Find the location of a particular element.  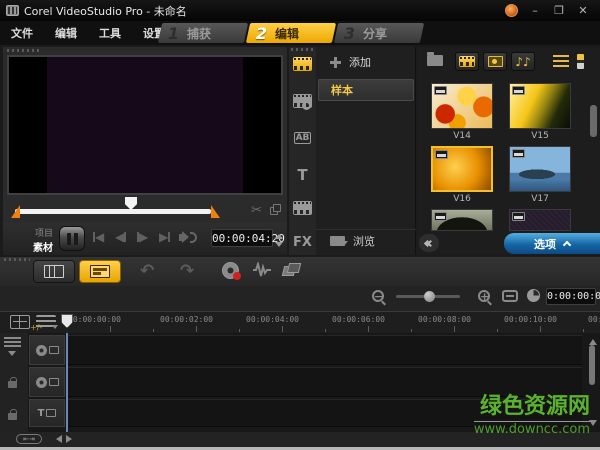

add-folder-button: 添加 is located at coordinates (366, 62).